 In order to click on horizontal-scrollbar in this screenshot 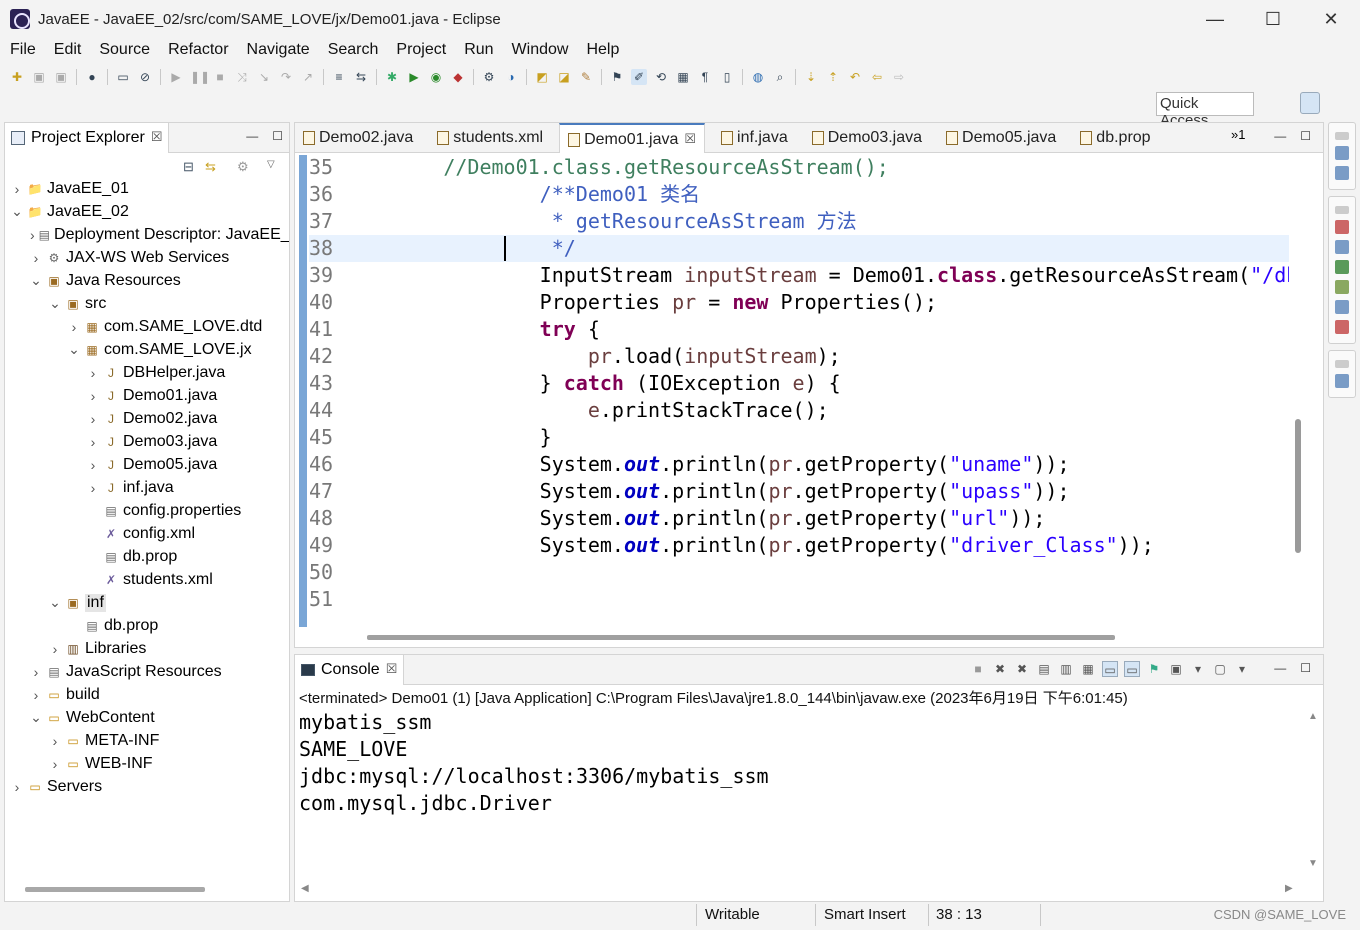, I will do `click(115, 889)`.